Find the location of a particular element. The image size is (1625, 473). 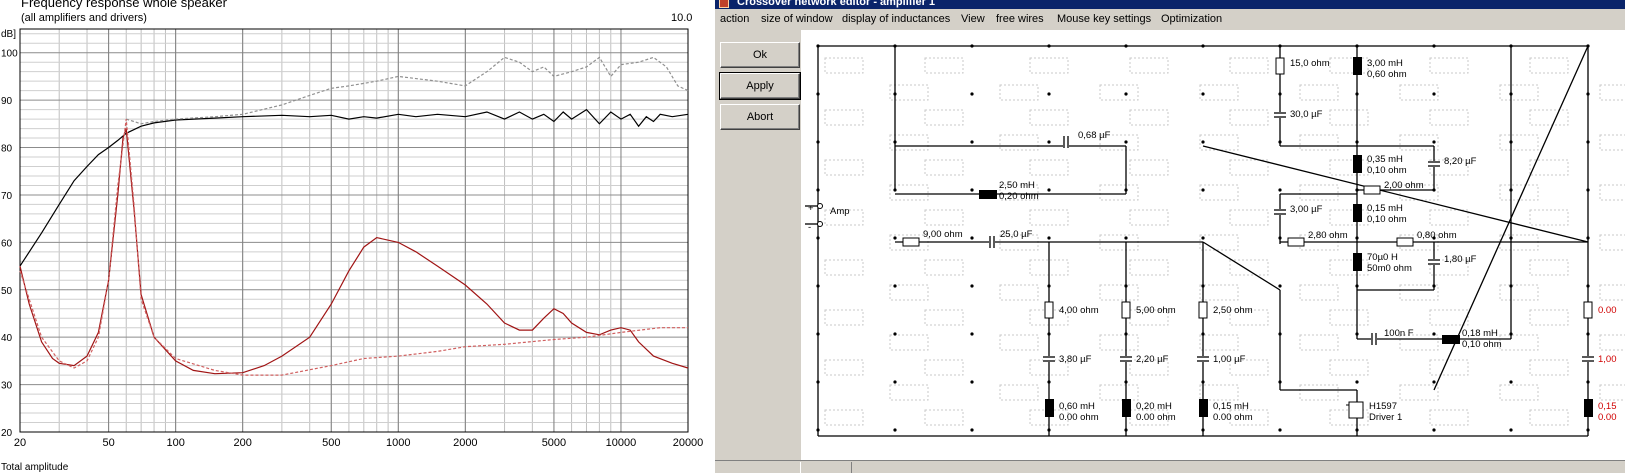

c-5ohm is located at coordinates (1126, 310).